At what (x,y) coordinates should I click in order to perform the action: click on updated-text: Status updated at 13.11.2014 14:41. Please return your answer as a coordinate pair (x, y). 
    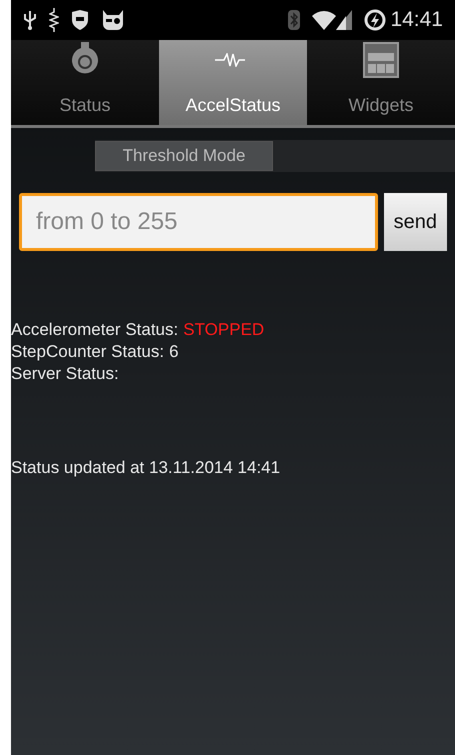
    Looking at the image, I should click on (146, 468).